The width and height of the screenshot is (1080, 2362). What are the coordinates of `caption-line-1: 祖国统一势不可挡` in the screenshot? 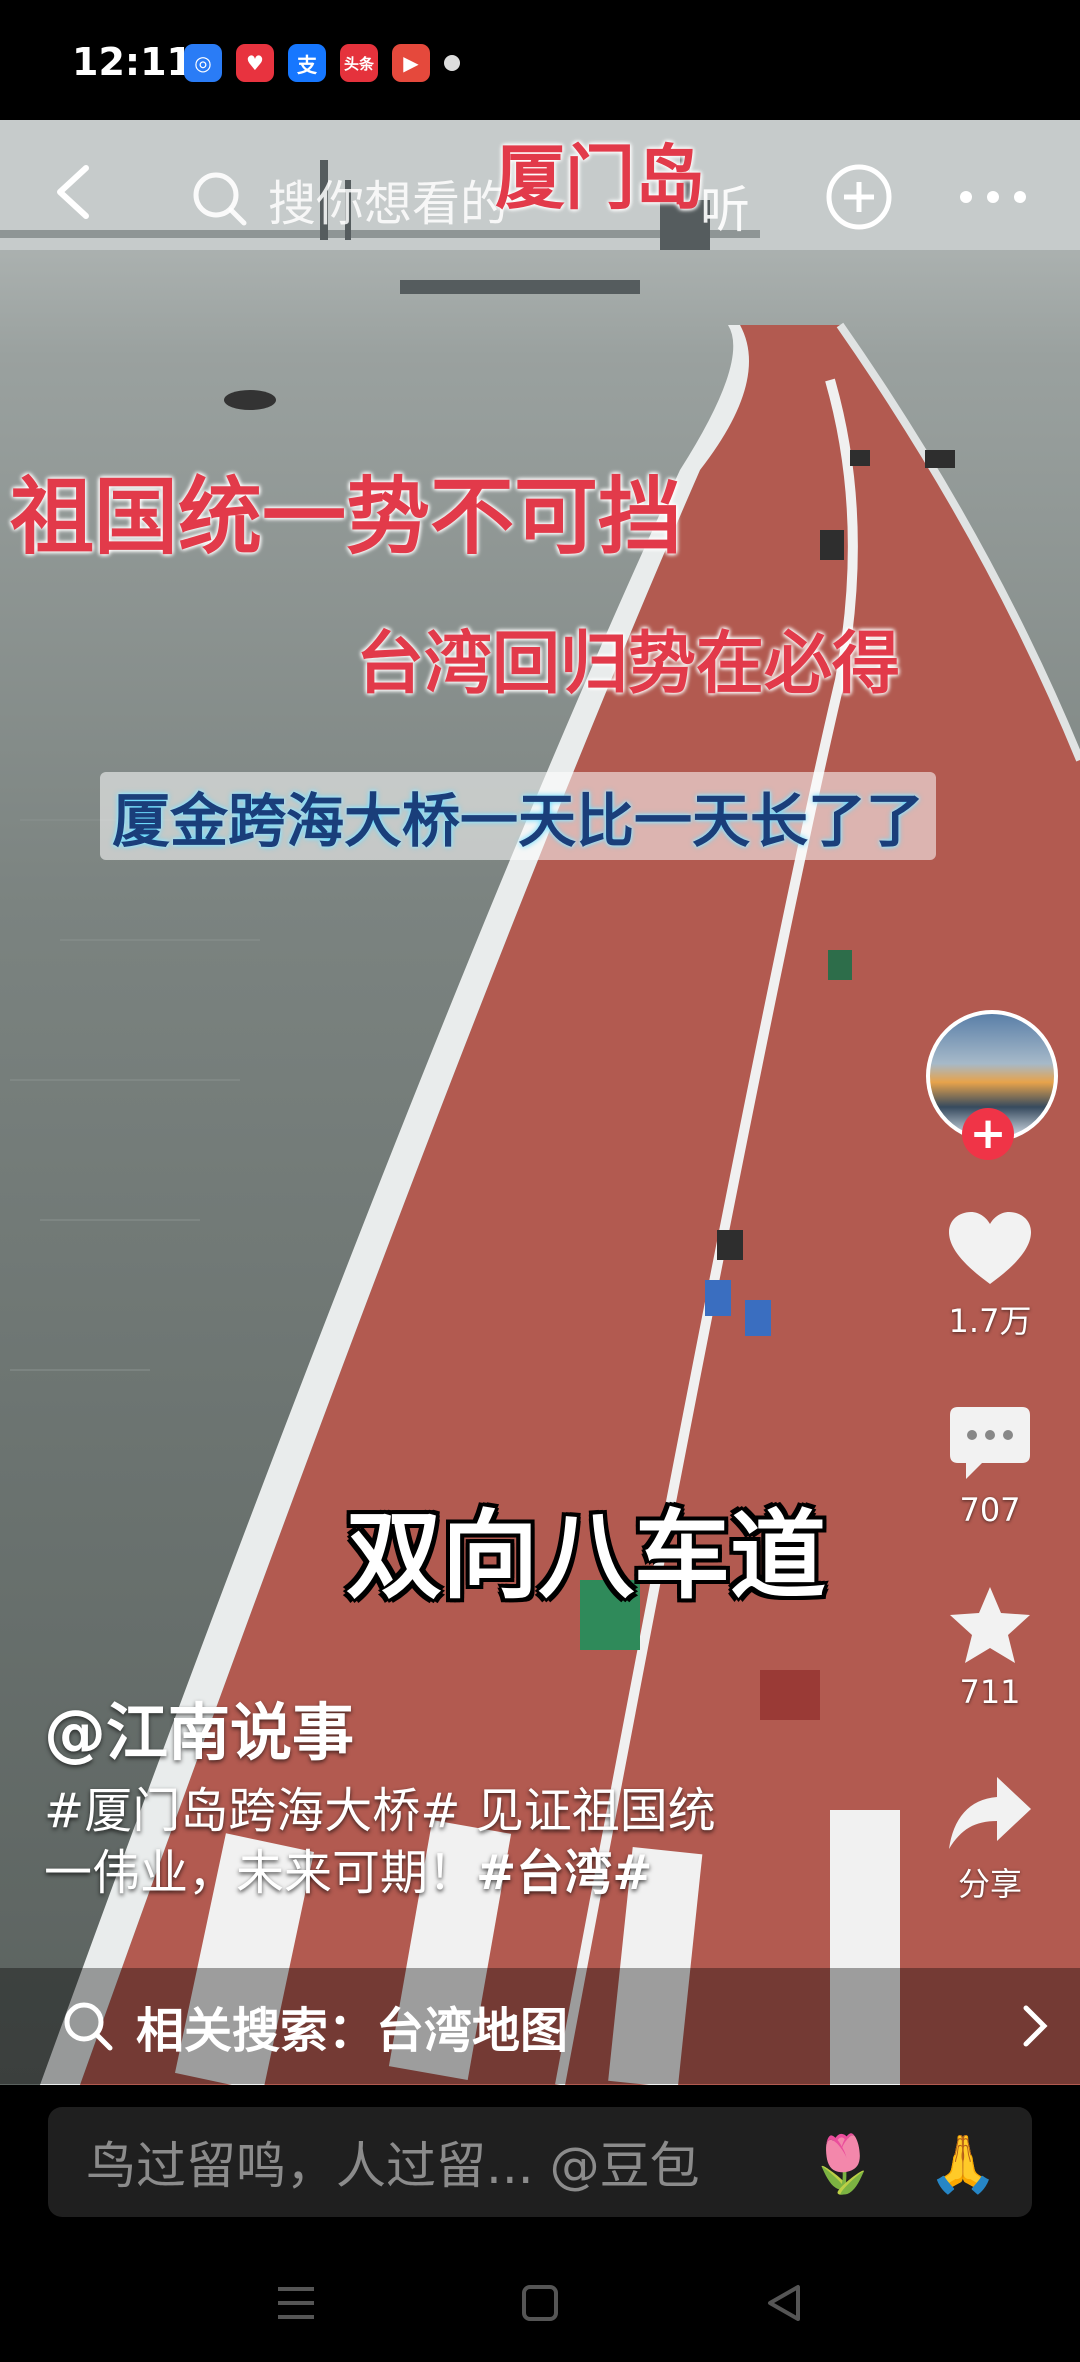 It's located at (346, 517).